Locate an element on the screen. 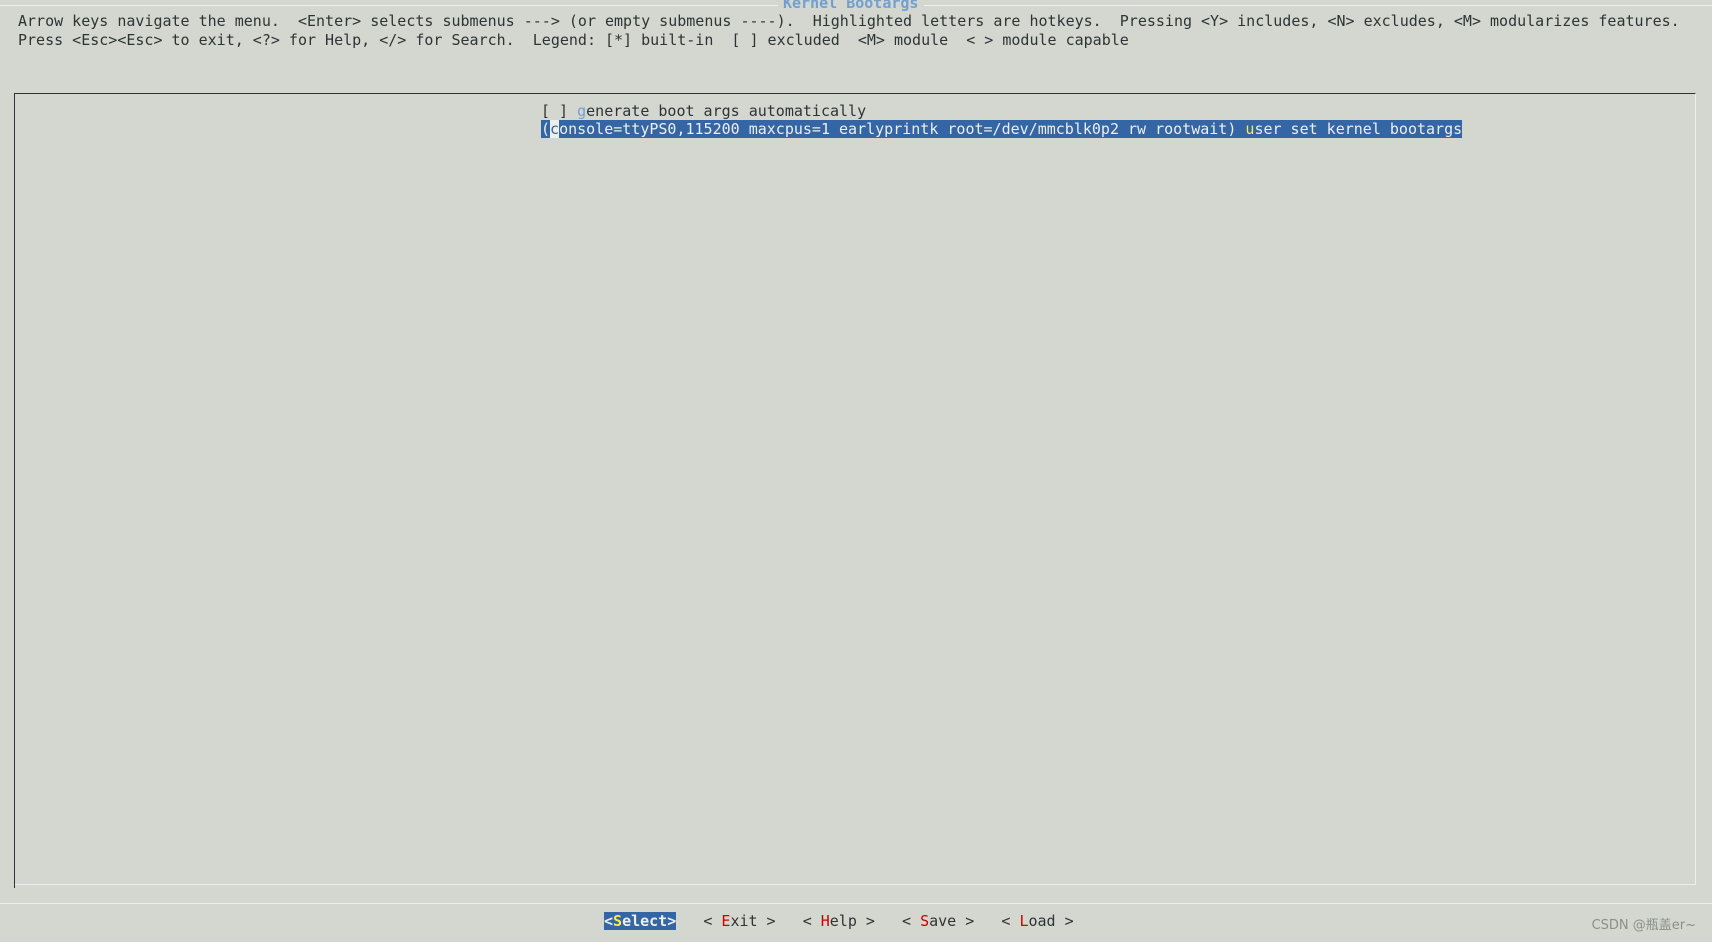 The image size is (1712, 942). exit-button: < Exit > is located at coordinates (739, 921).